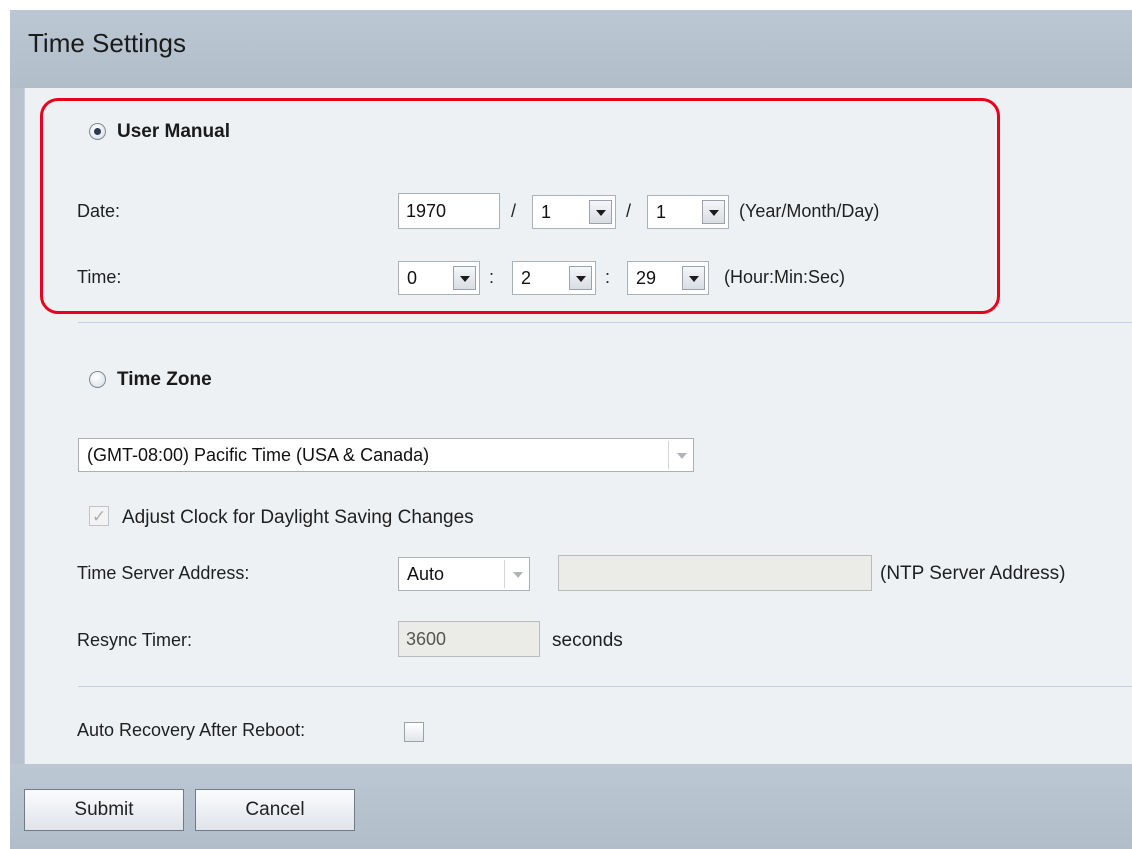  I want to click on time-zone-select: (GMT-08:00) Pacific Time (USA & Canada), so click(386, 455).